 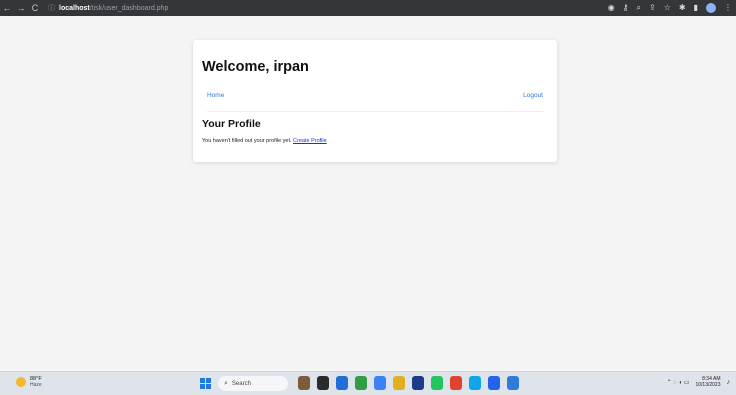 I want to click on home-link: Home, so click(x=215, y=95).